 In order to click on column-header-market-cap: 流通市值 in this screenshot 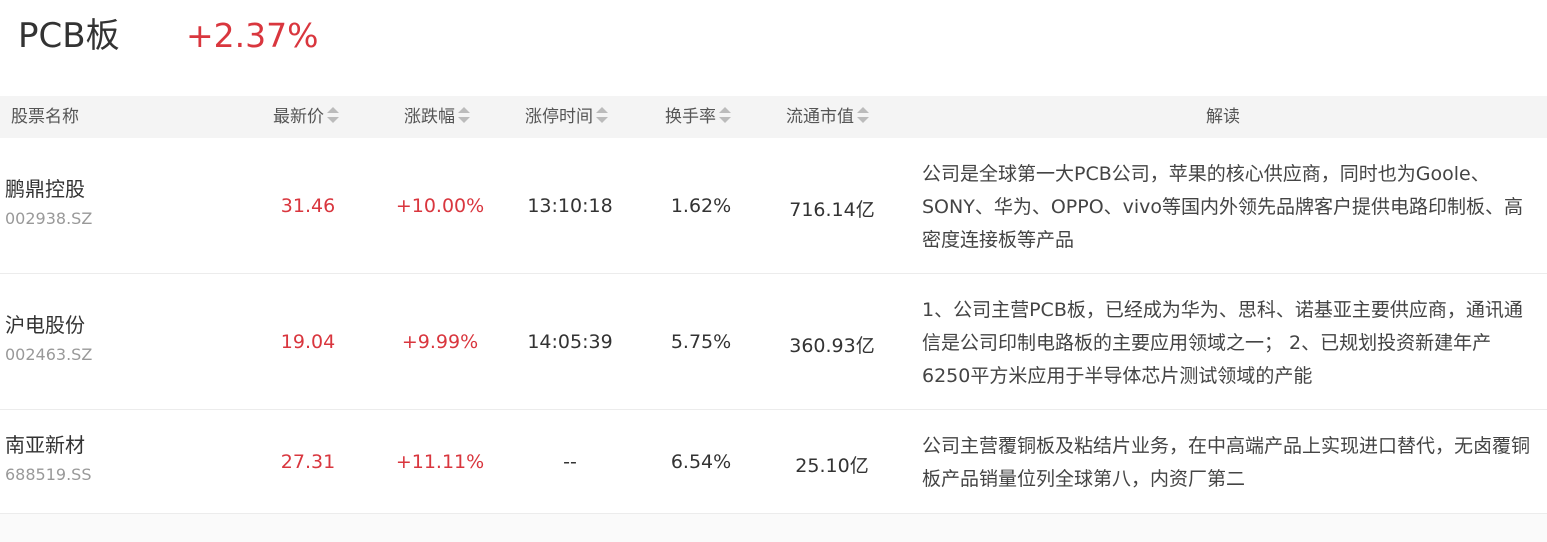, I will do `click(827, 117)`.